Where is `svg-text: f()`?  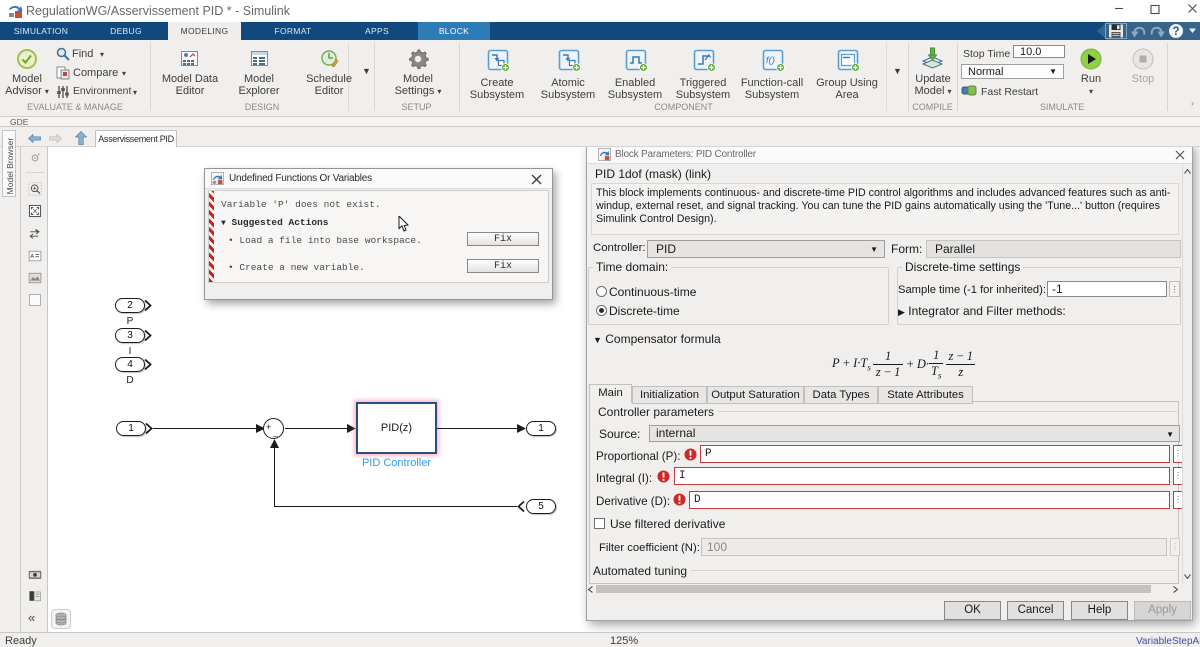
svg-text: f() is located at coordinates (770, 60).